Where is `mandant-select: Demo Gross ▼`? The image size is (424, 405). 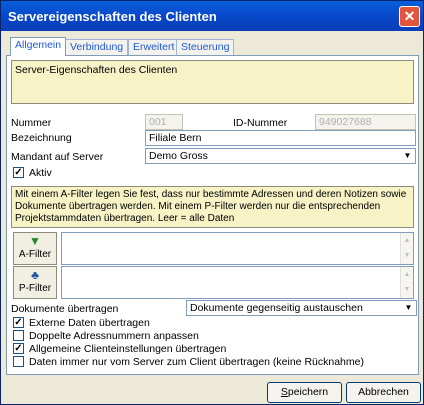 mandant-select: Demo Gross ▼ is located at coordinates (280, 156).